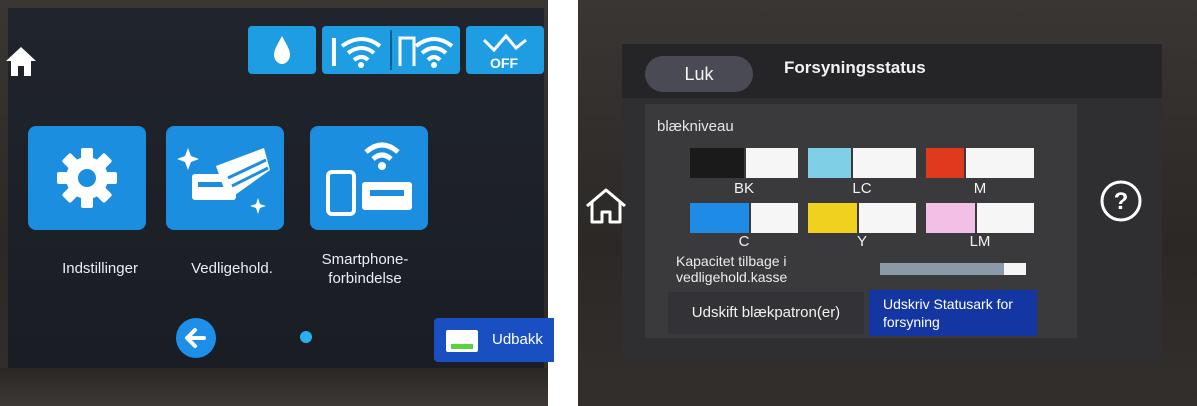  Describe the element at coordinates (365, 269) in the screenshot. I see `smartphone-label: Smartphone- forbindelse` at that location.